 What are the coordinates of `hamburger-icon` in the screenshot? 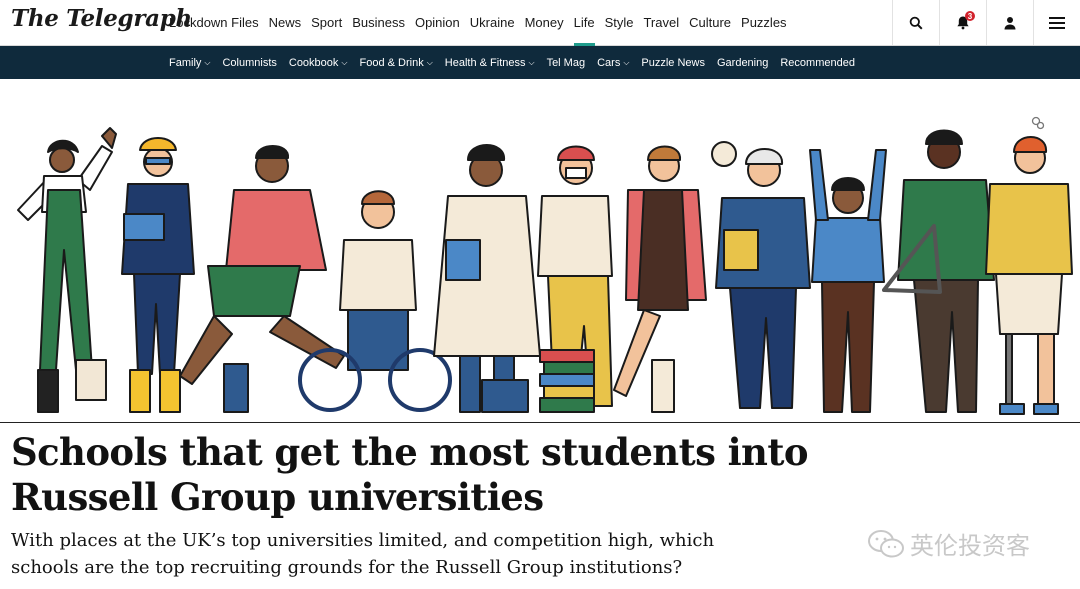 It's located at (1057, 22).